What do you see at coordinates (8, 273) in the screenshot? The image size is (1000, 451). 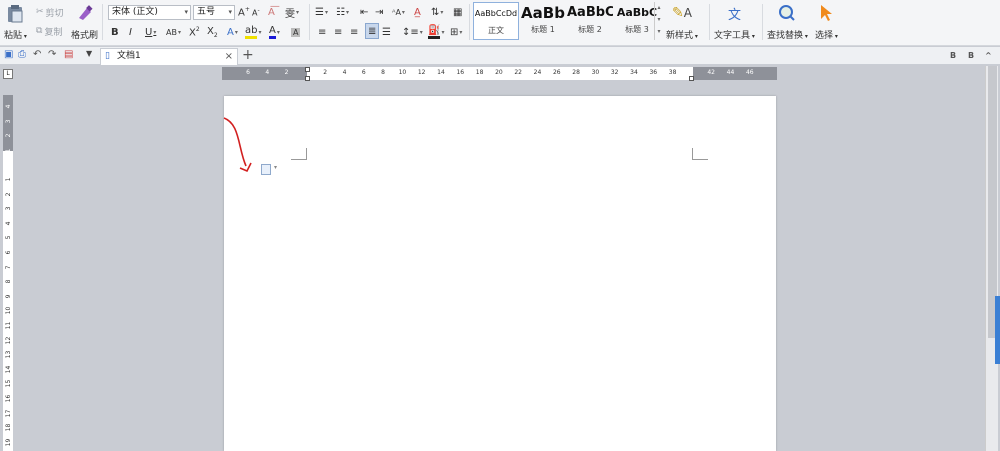 I see `vertical-ruler: 4 3 2 1 1 2 3 4 5 6 7 8 9 10 11 12 13 14 15 16 17 18 19` at bounding box center [8, 273].